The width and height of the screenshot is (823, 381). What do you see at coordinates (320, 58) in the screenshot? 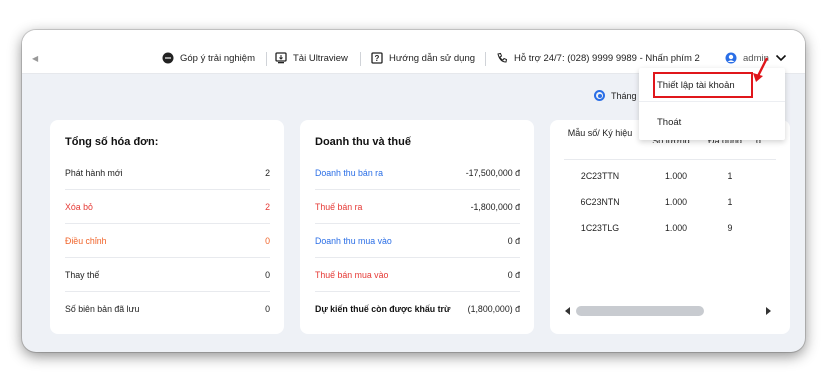
I see `ultraview-label: Tải Ultraview` at bounding box center [320, 58].